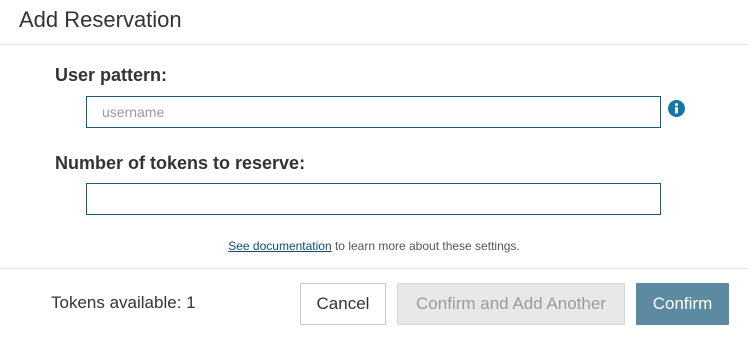 The height and width of the screenshot is (337, 748). Describe the element at coordinates (100, 19) in the screenshot. I see `dialog-title: Add Reservation` at that location.